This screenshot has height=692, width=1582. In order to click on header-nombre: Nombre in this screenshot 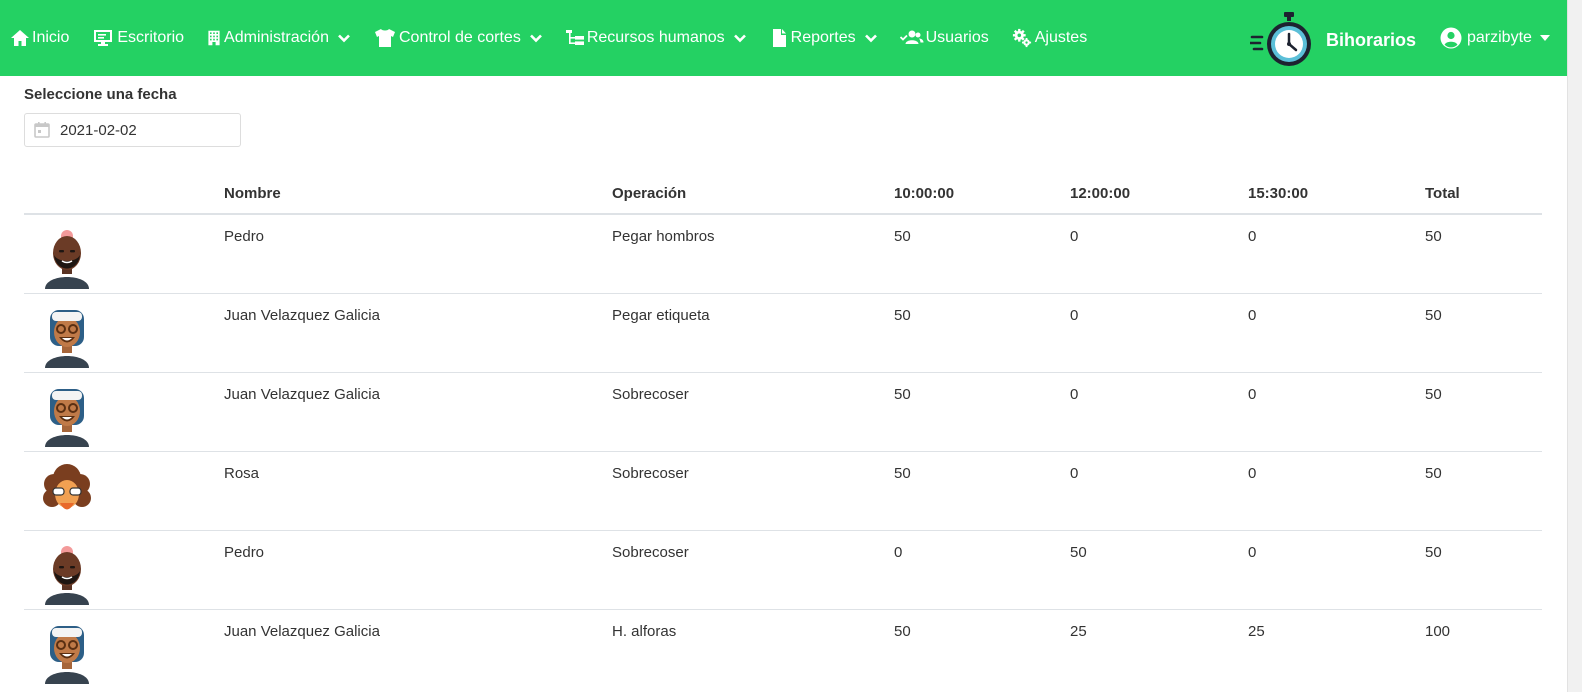, I will do `click(418, 194)`.